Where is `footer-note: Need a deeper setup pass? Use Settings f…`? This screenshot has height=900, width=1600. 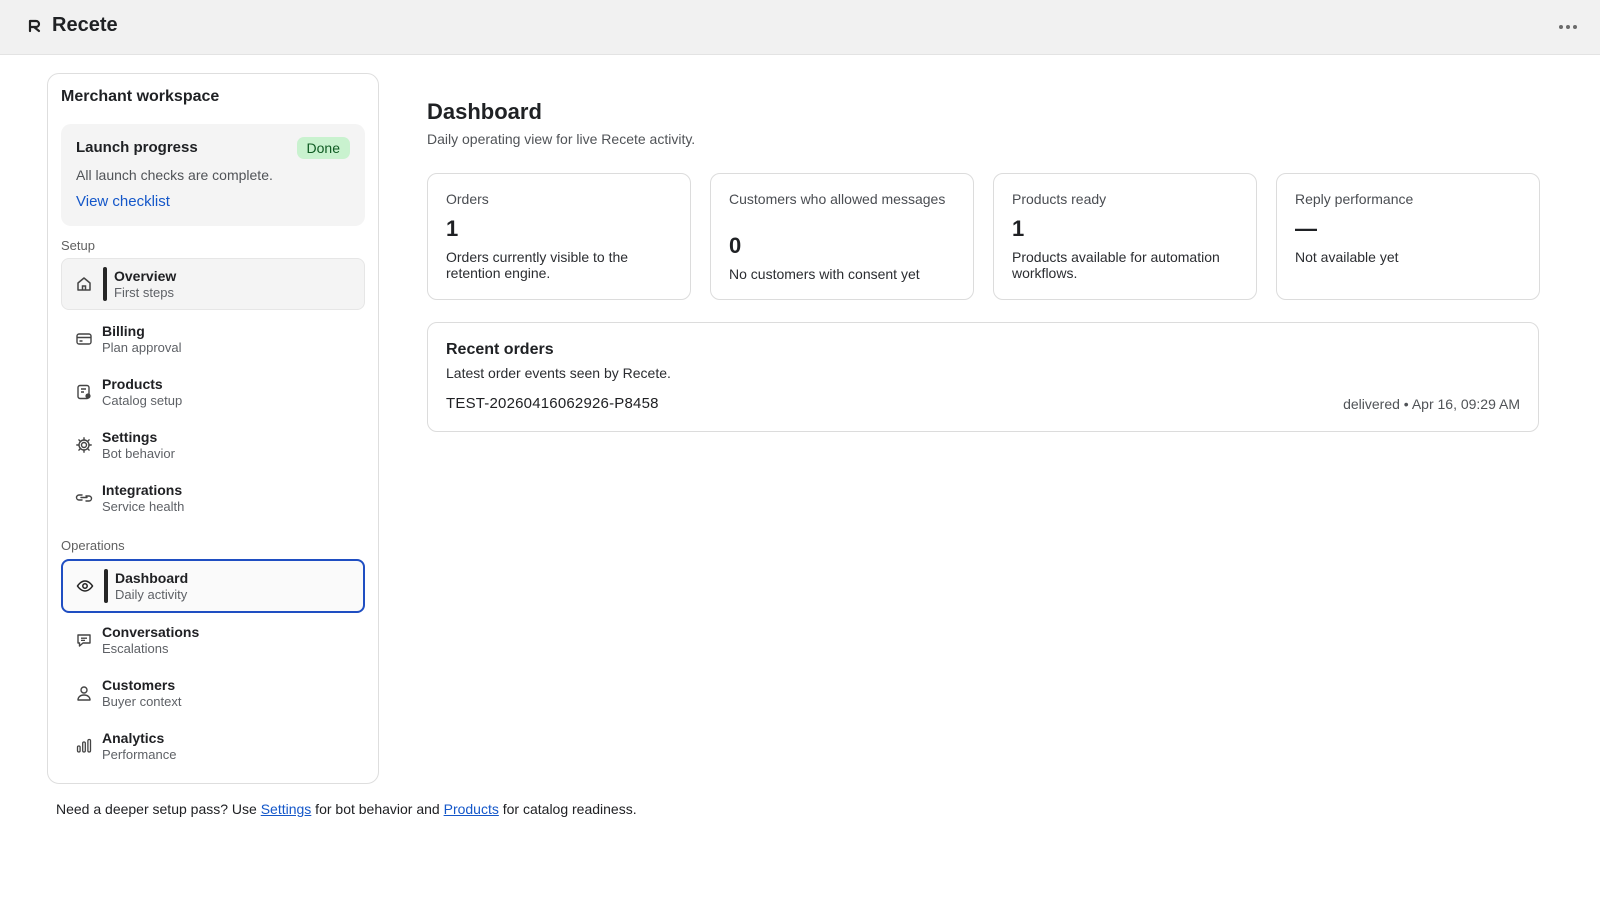 footer-note: Need a deeper setup pass? Use Settings f… is located at coordinates (346, 809).